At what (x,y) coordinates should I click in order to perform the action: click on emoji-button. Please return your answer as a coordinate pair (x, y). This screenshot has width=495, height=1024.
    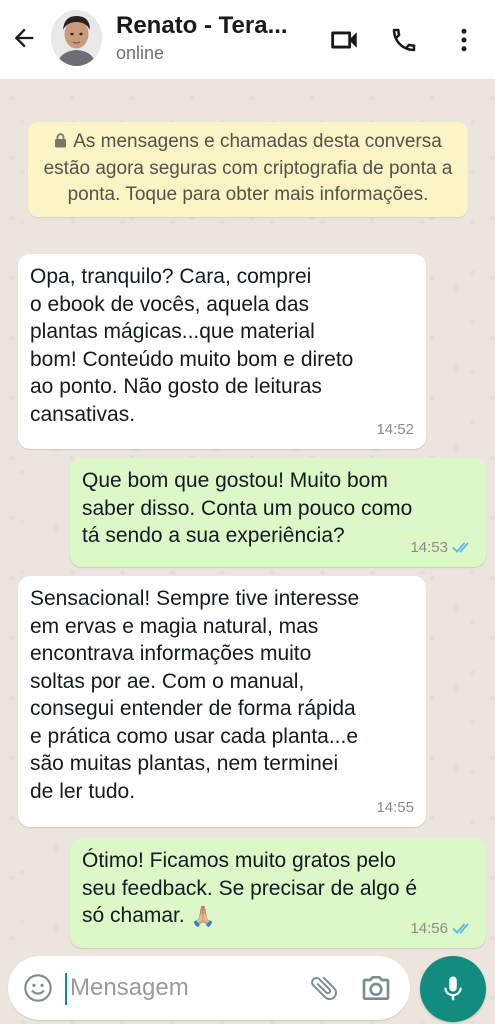
    Looking at the image, I should click on (38, 988).